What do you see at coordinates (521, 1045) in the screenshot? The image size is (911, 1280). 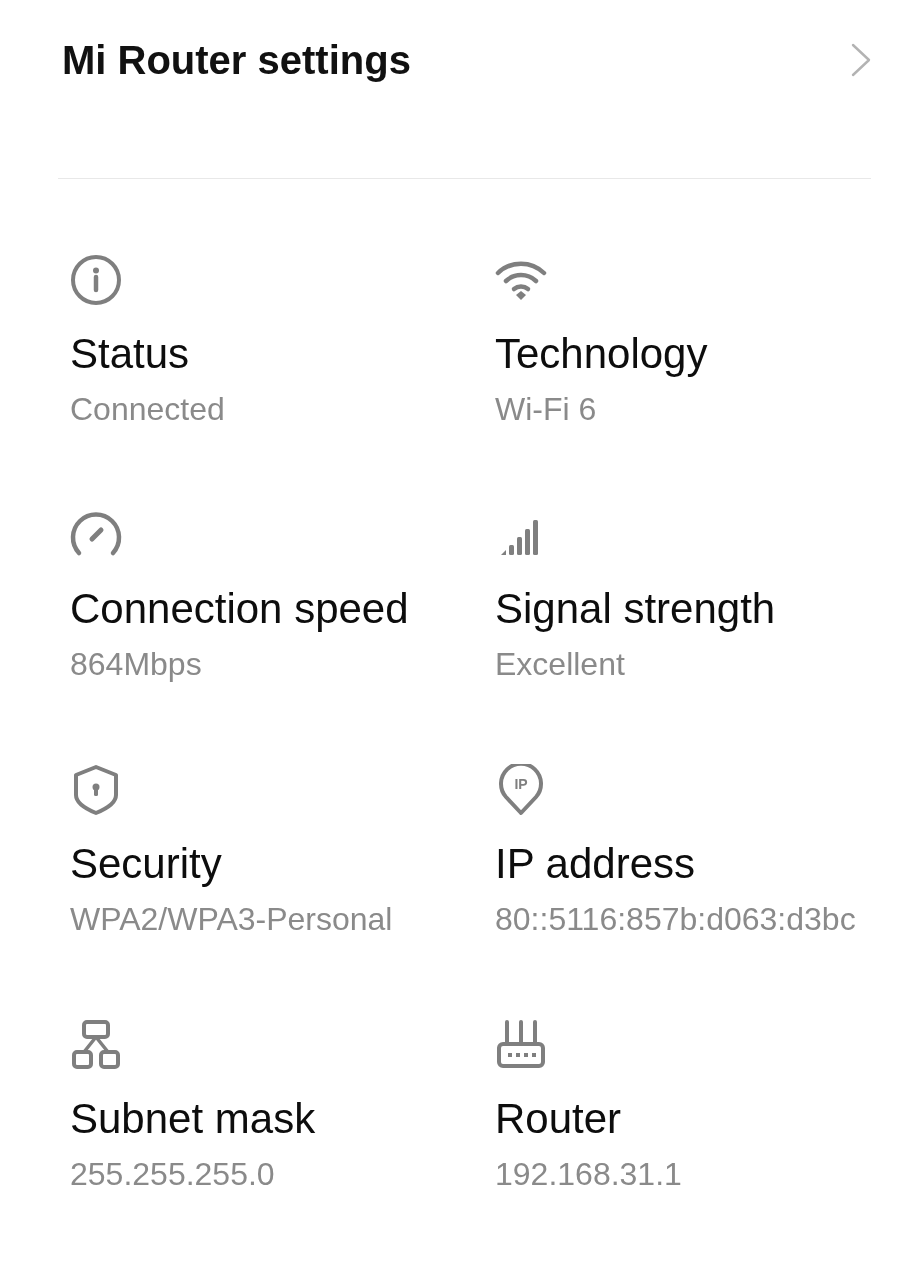 I see `router-icon` at bounding box center [521, 1045].